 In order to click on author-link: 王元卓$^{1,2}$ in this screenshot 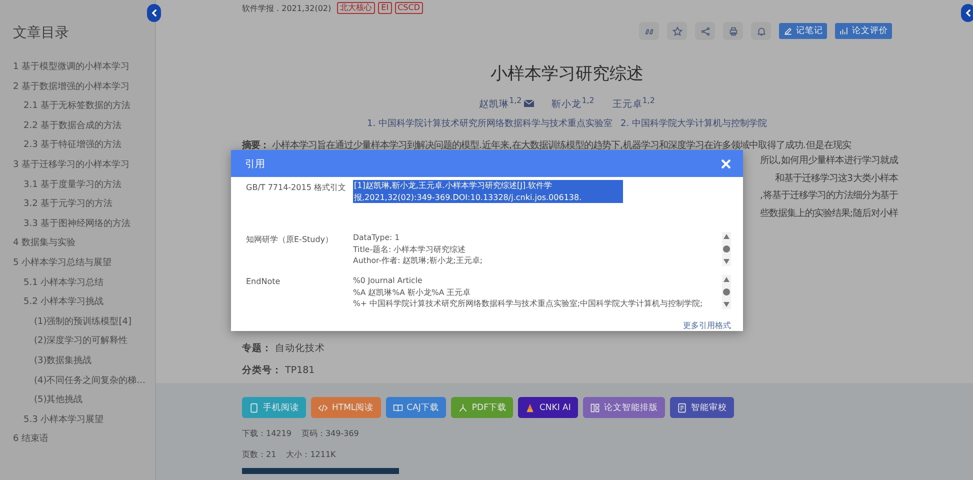, I will do `click(633, 104)`.